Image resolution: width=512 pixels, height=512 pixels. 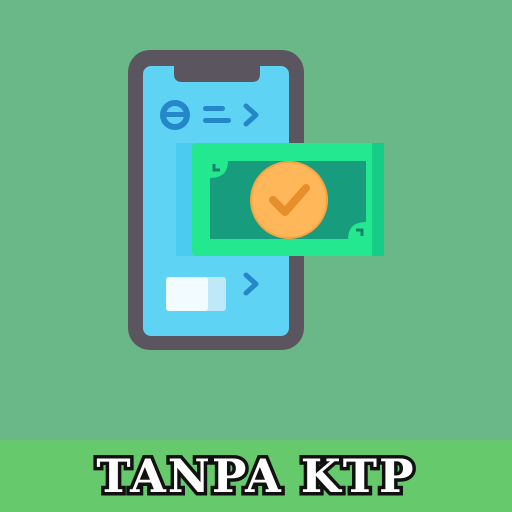 I want to click on banner-title: TANPA KTP, so click(x=255, y=476).